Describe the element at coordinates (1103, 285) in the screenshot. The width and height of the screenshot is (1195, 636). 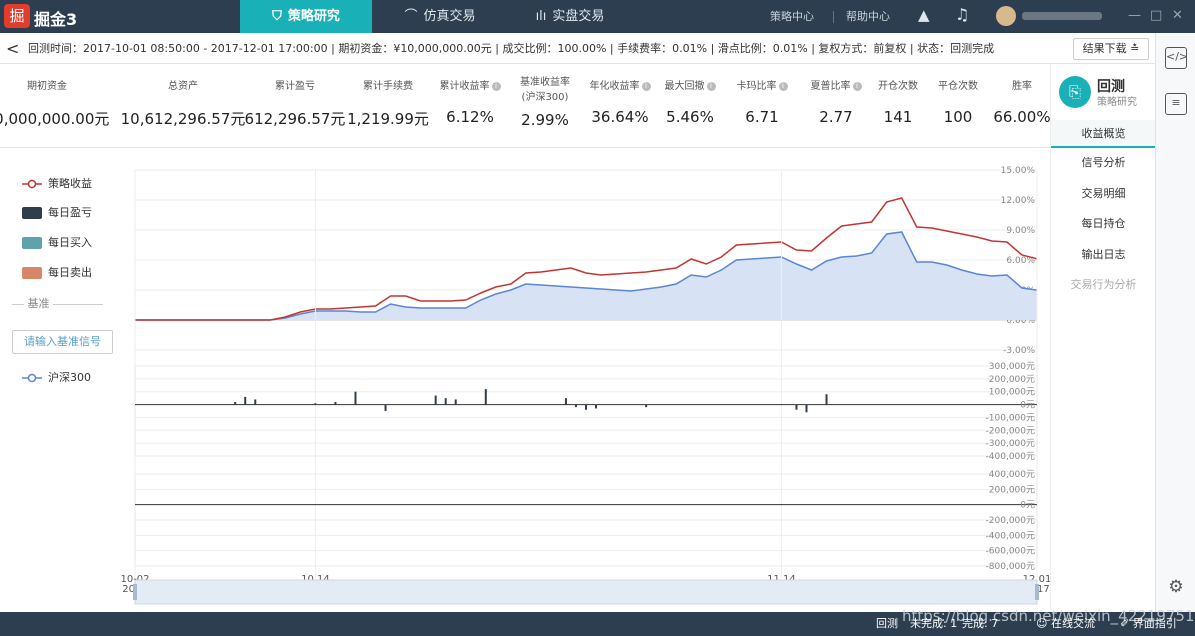
I see `menu-trade-behavior: 交易行为分析` at that location.